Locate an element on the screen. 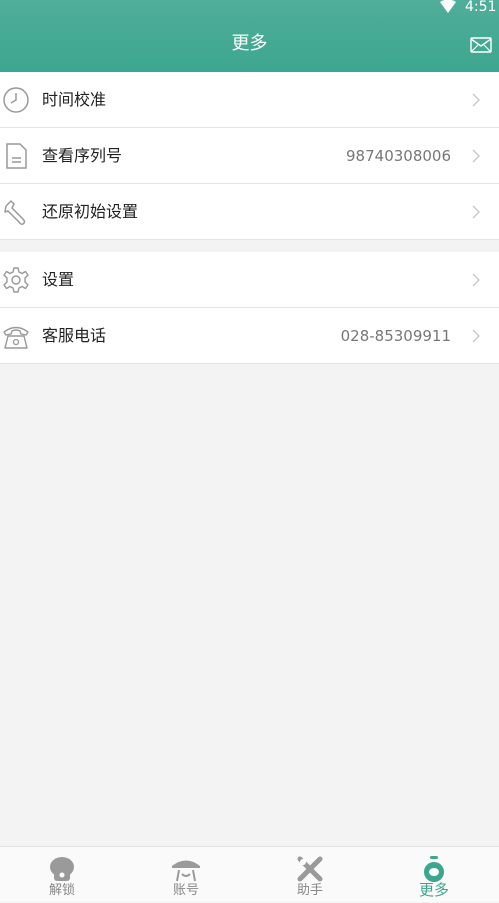  status-bar: 4:51 is located at coordinates (249, 10).